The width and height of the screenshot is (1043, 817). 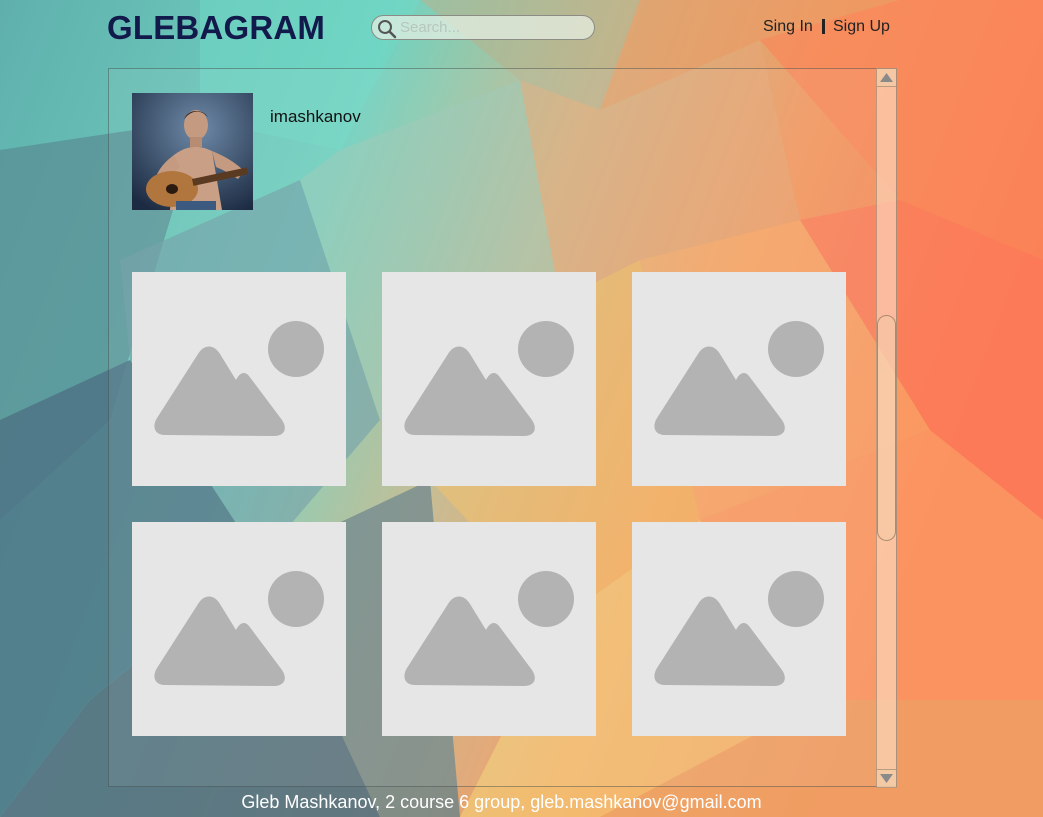 What do you see at coordinates (492, 27) in the screenshot?
I see `search-input` at bounding box center [492, 27].